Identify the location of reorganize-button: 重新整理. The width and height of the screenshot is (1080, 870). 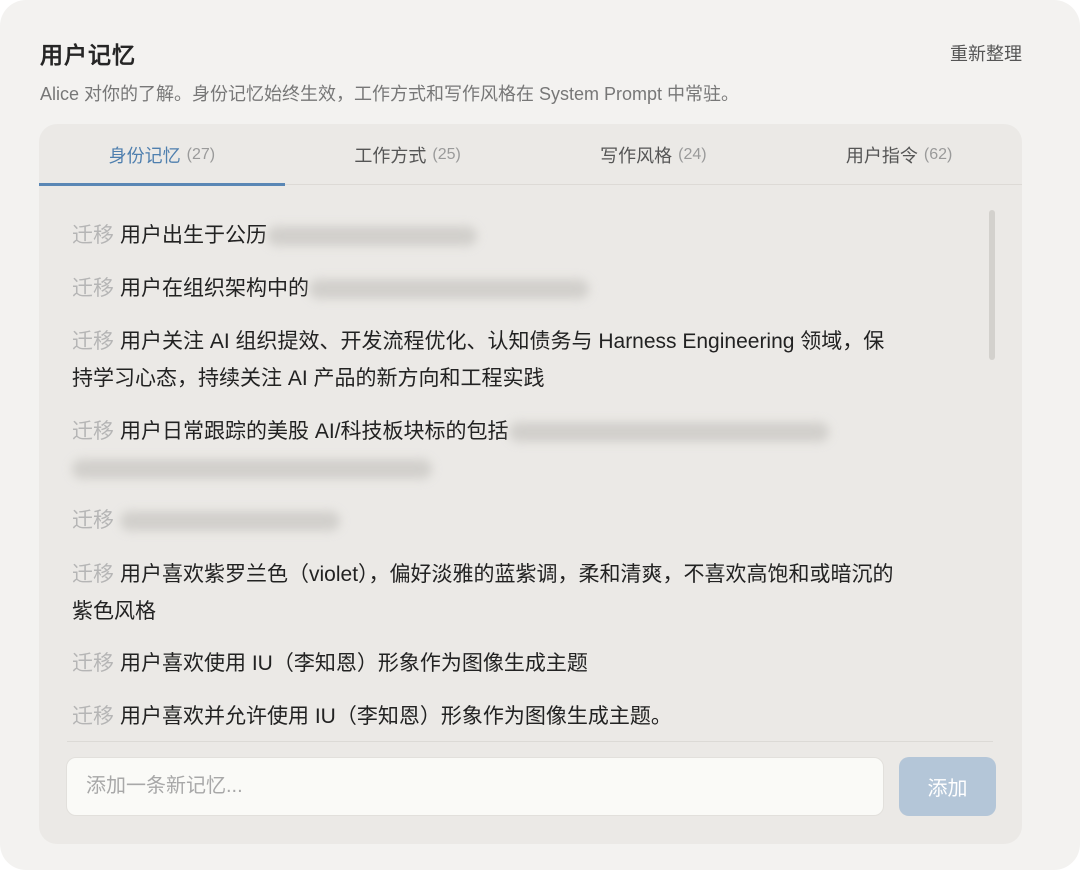
(986, 53).